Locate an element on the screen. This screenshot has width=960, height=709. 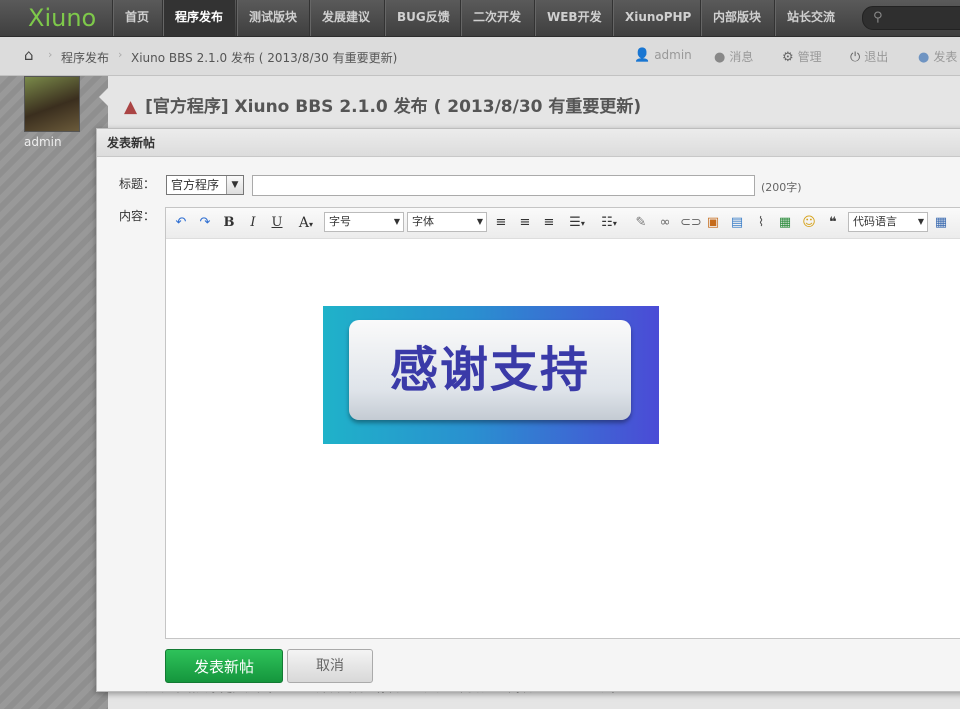
new-post-label: 发表 is located at coordinates (945, 57).